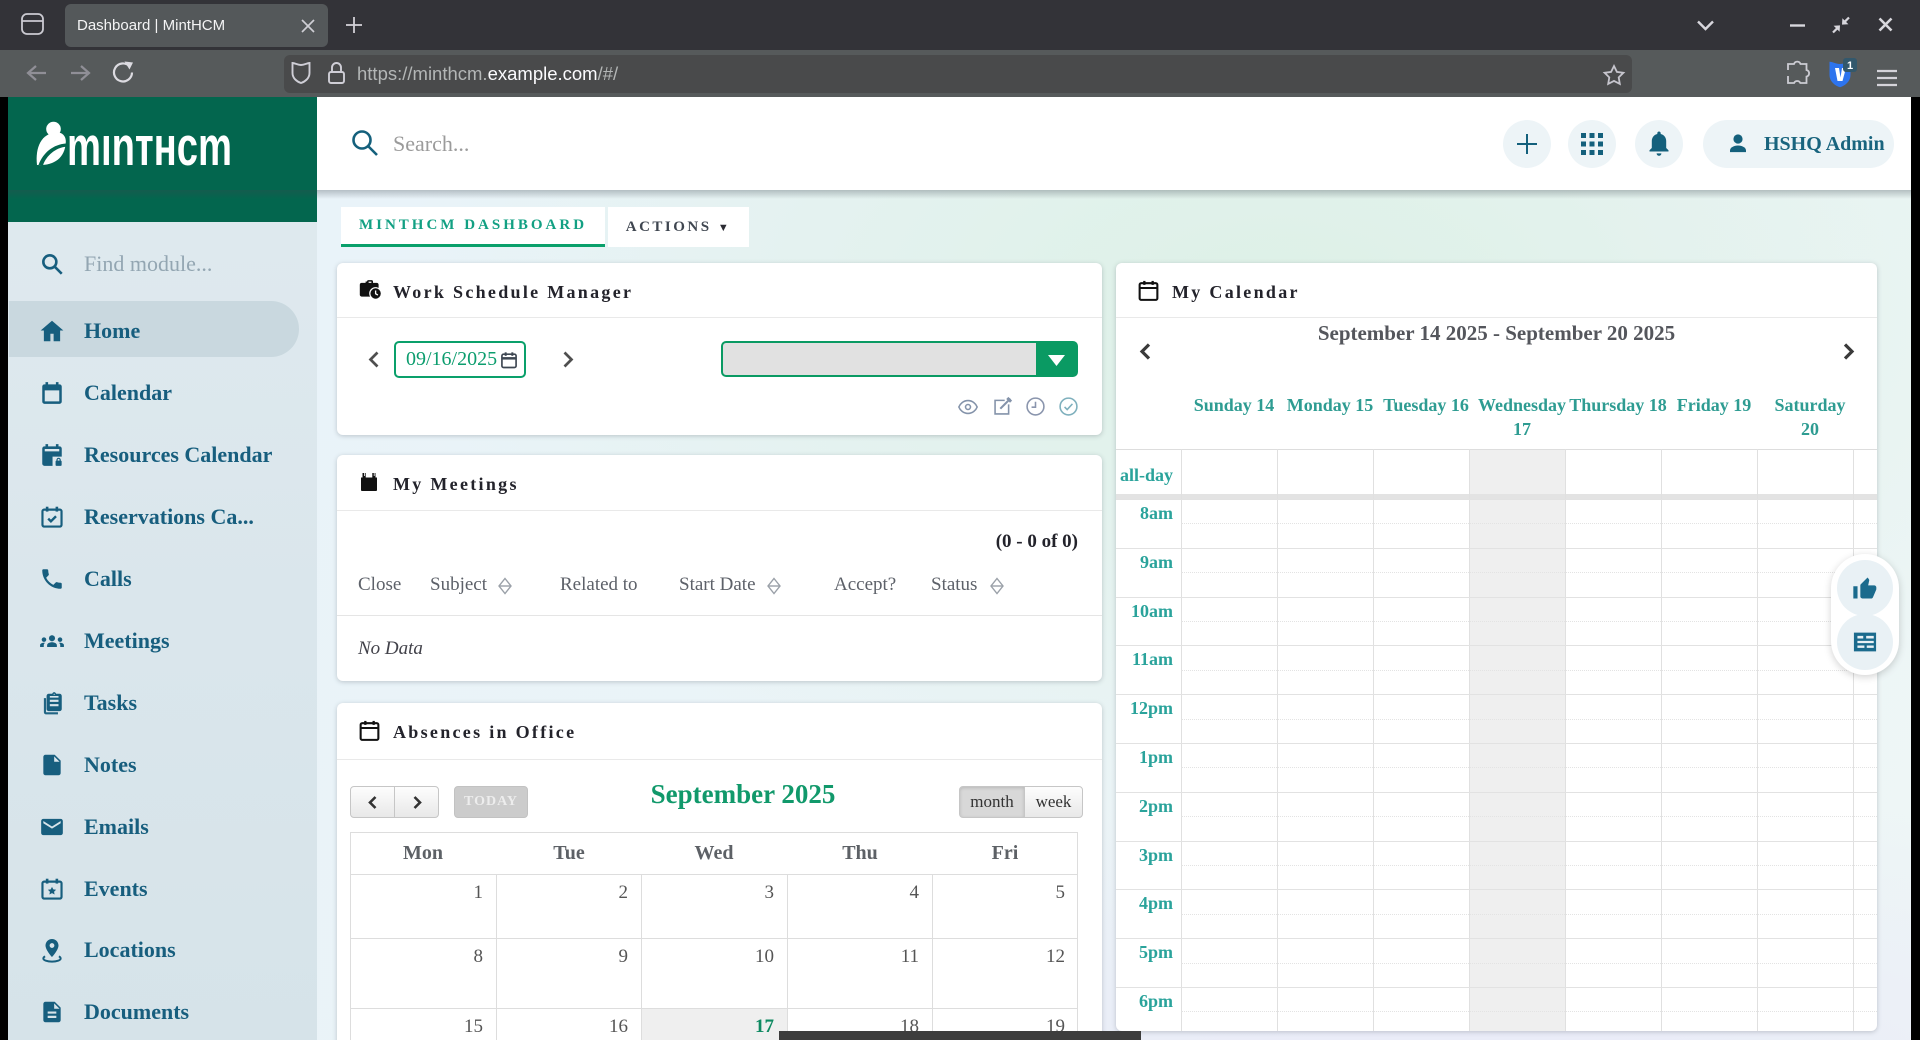 The image size is (1920, 1040). What do you see at coordinates (1850, 66) in the screenshot?
I see `svg-text: 1` at bounding box center [1850, 66].